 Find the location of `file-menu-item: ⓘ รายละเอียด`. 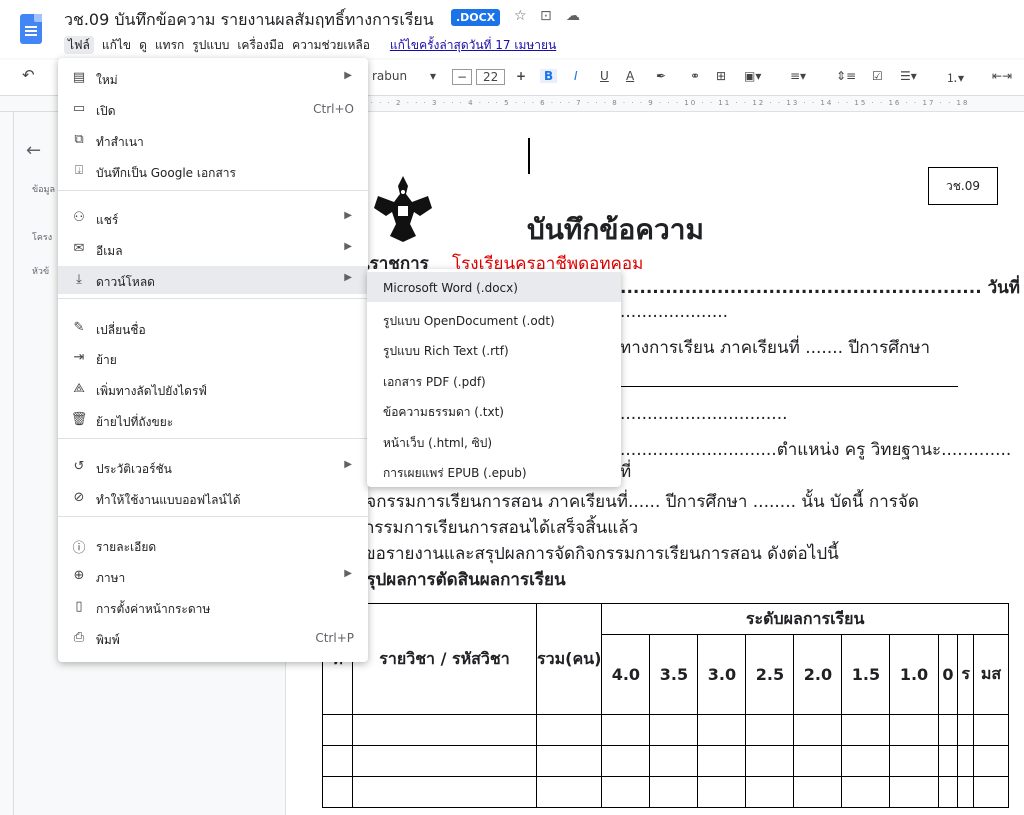

file-menu-item: ⓘ รายละเอียด is located at coordinates (213, 545).